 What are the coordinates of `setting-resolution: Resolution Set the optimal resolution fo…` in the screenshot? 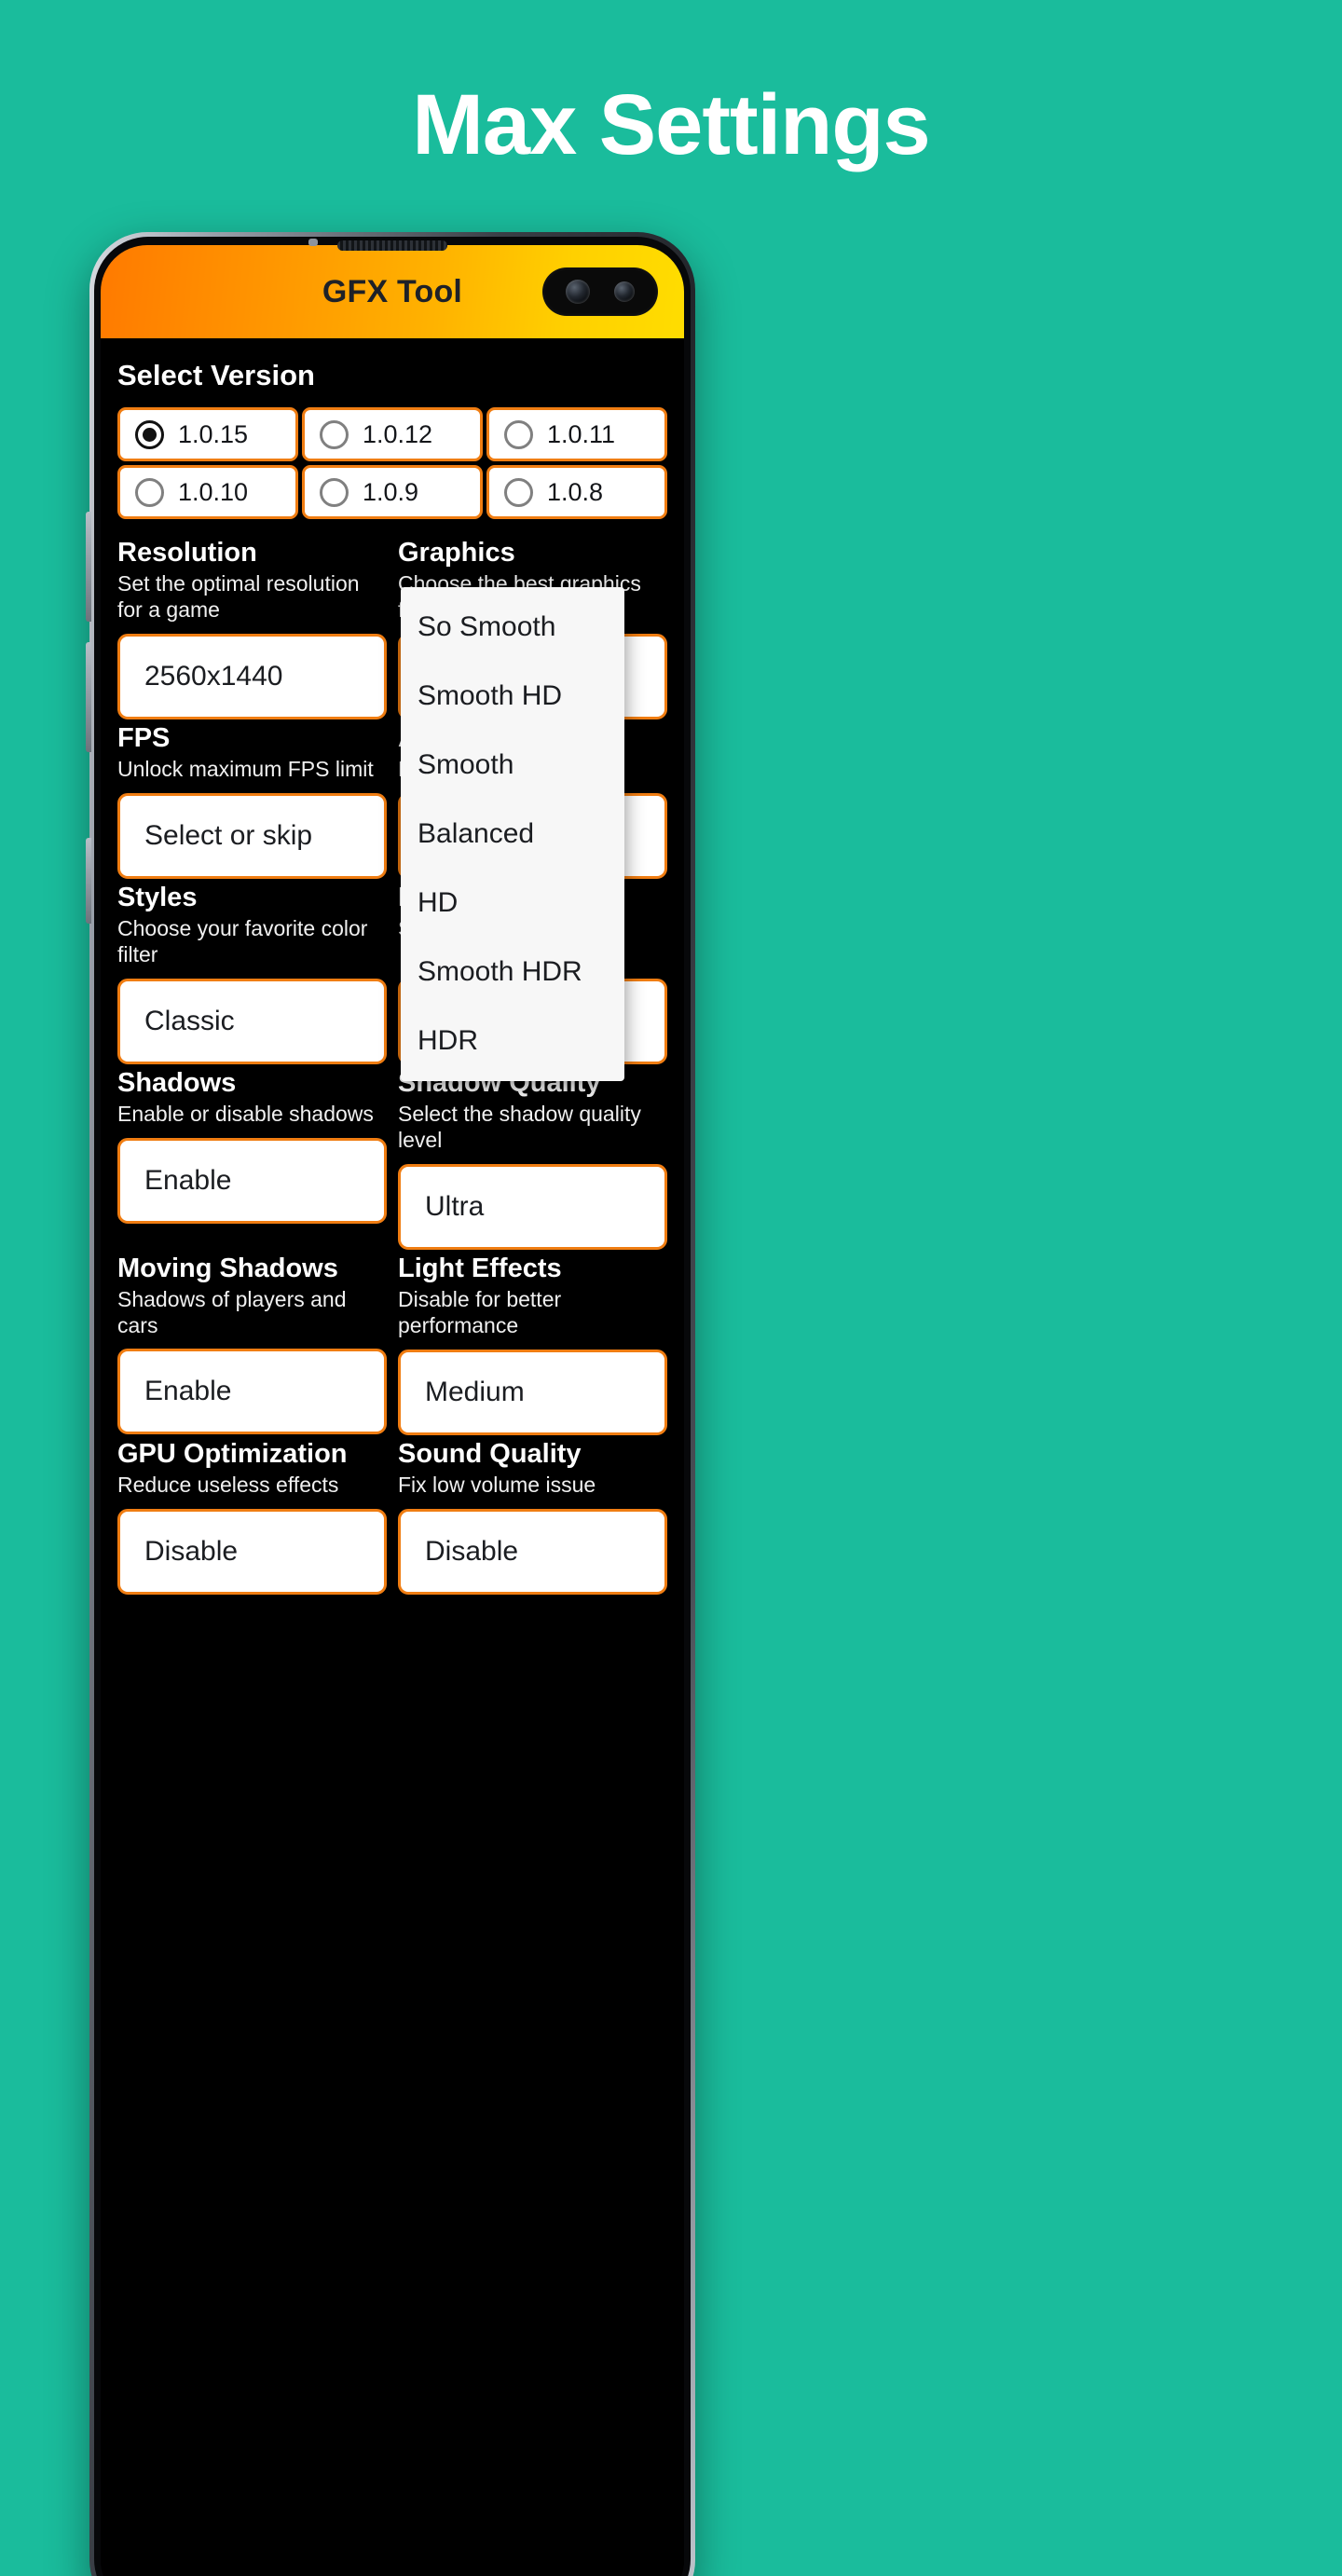 It's located at (252, 629).